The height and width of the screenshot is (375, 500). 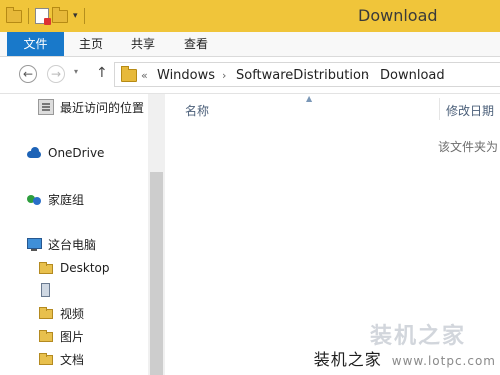 I want to click on recent-places-icon, so click(x=46, y=107).